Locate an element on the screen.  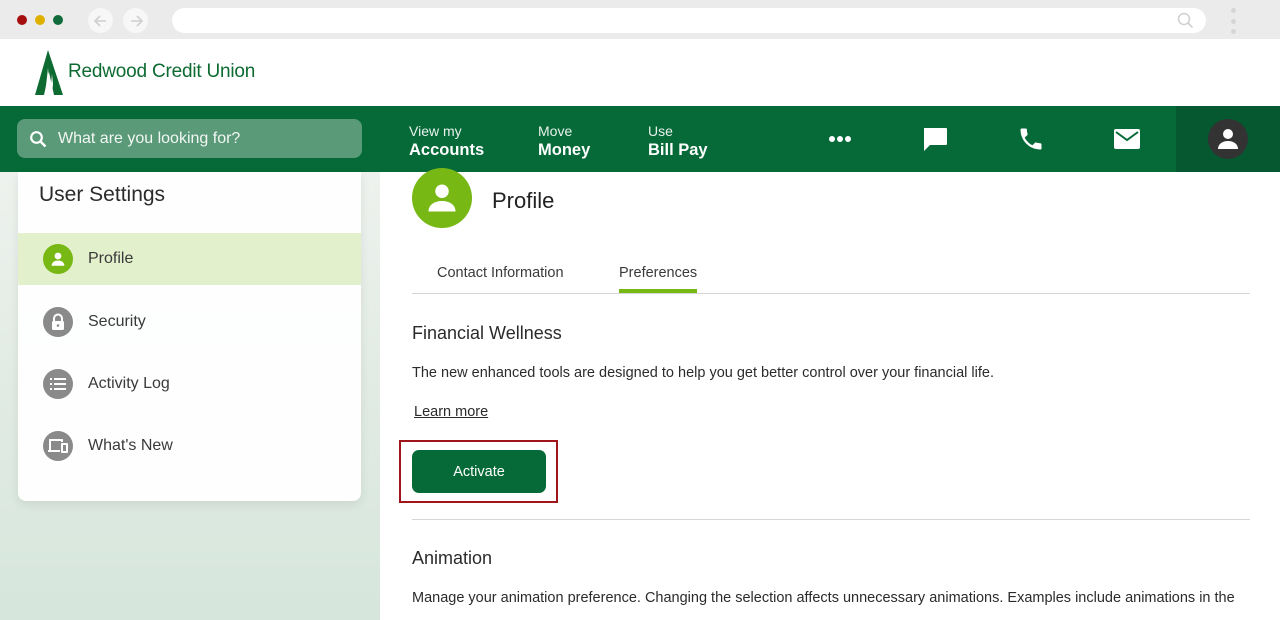
tab-contact-information: Contact Information is located at coordinates (500, 277).